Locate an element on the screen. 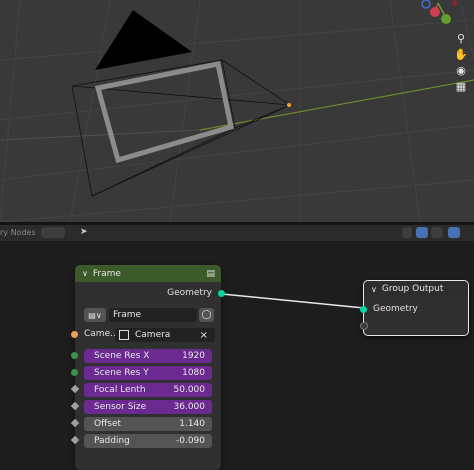 The image size is (474, 470). focal-length-field: Focal Lenth 50.000 is located at coordinates (148, 390).